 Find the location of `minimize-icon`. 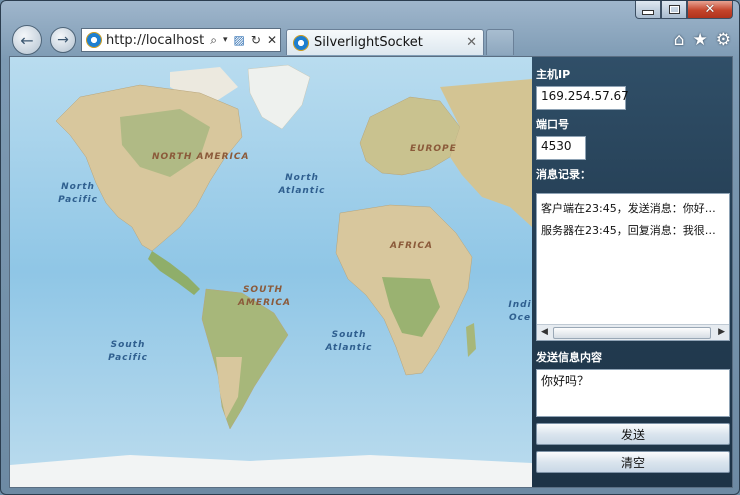

minimize-icon is located at coordinates (648, 12).